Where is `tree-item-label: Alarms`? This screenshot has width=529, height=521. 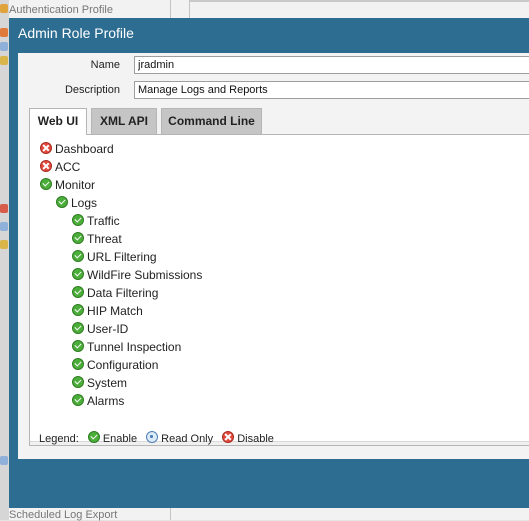
tree-item-label: Alarms is located at coordinates (106, 401).